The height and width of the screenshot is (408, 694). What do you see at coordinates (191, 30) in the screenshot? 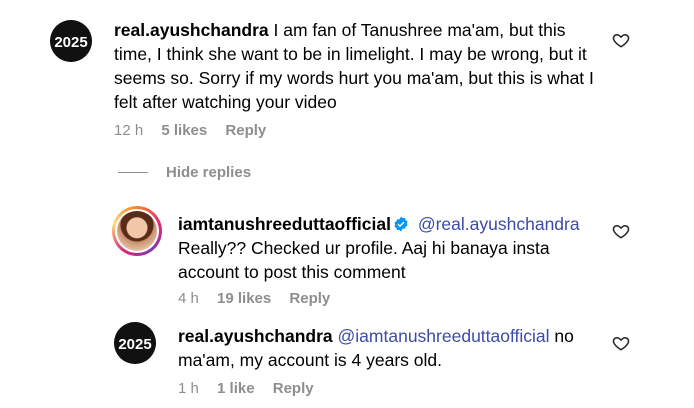
I see `comment-username: real.ayushchandra` at bounding box center [191, 30].